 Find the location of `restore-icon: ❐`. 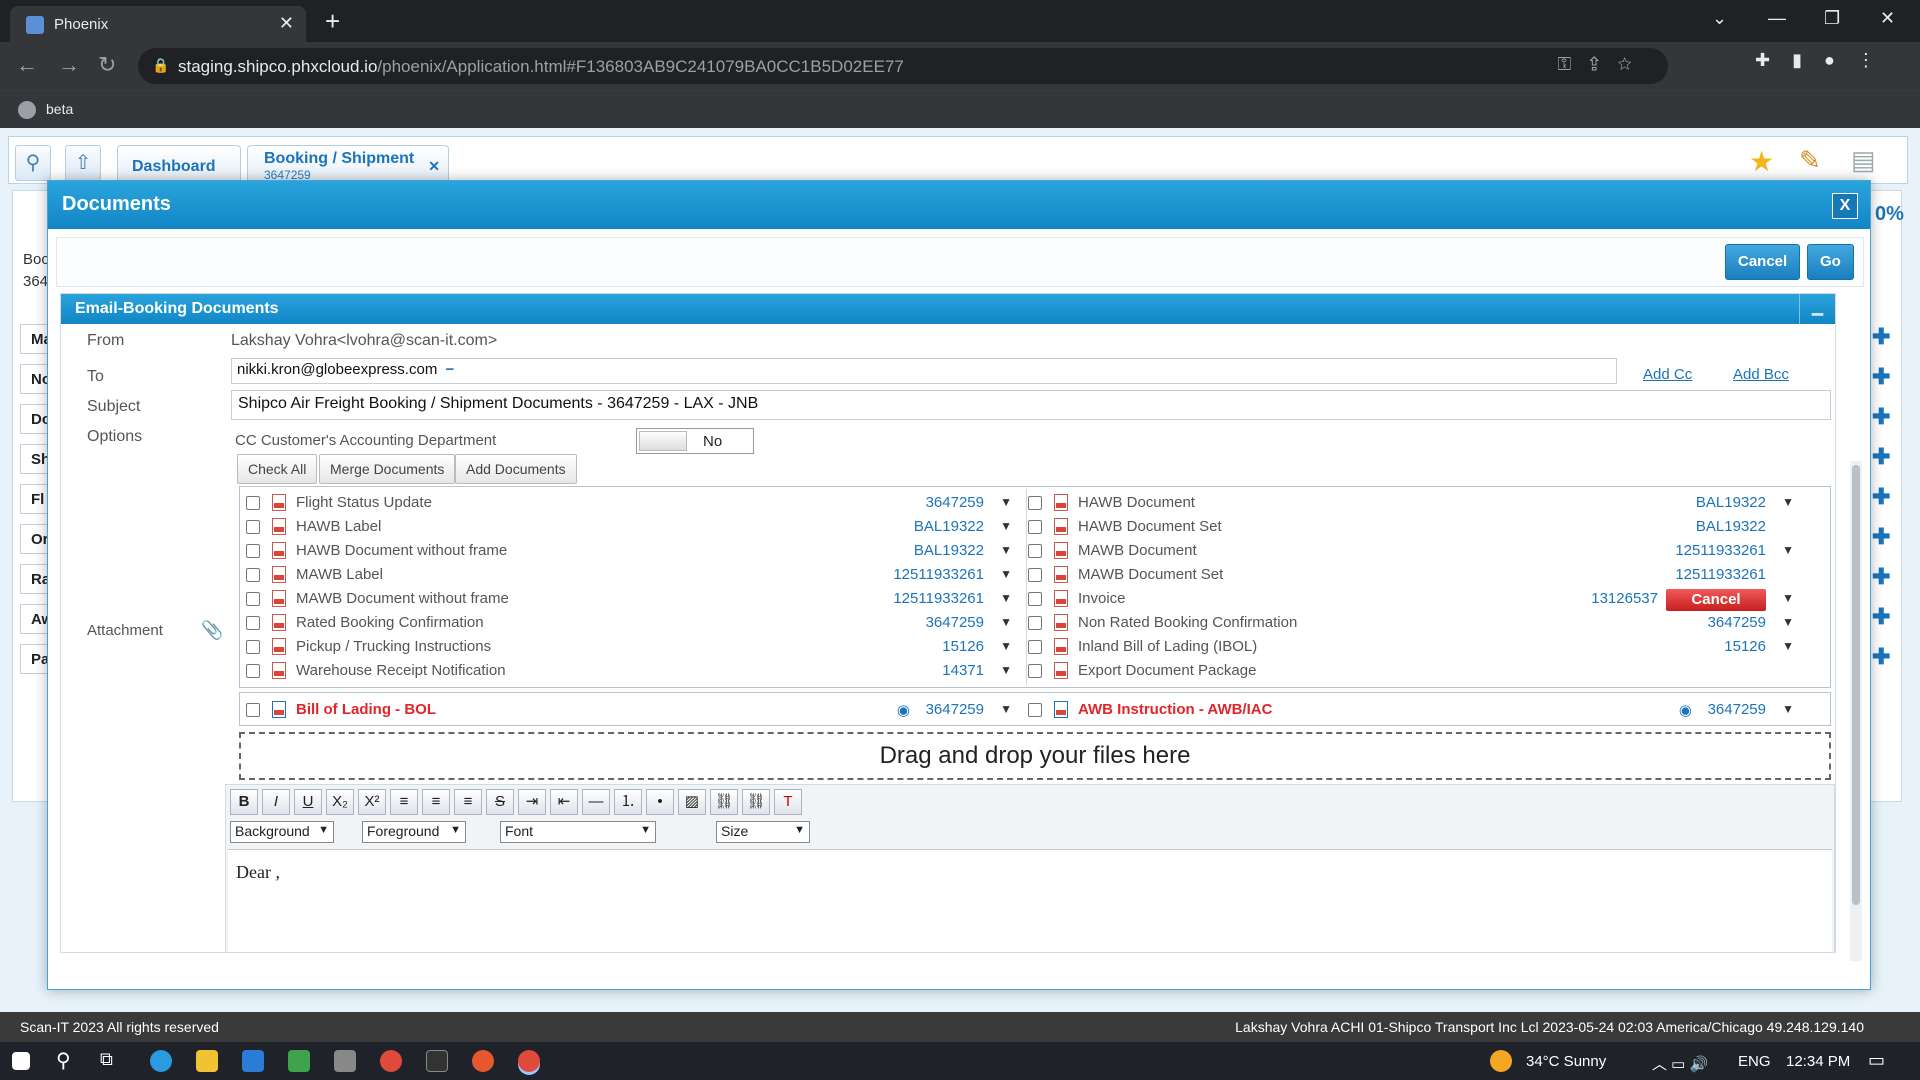

restore-icon: ❐ is located at coordinates (1832, 18).